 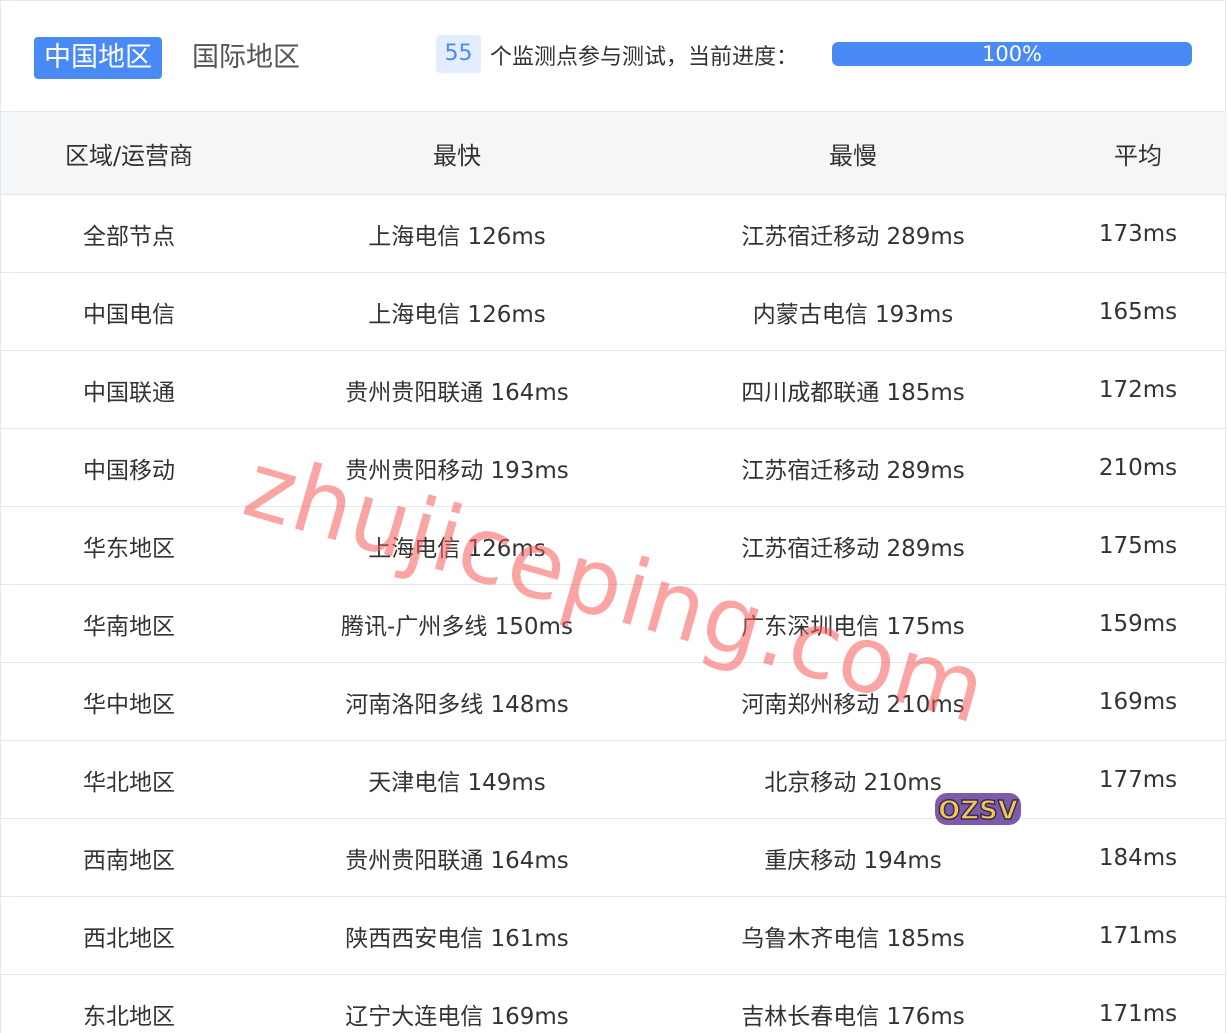 I want to click on cell-region: 西北地区, so click(x=129, y=935).